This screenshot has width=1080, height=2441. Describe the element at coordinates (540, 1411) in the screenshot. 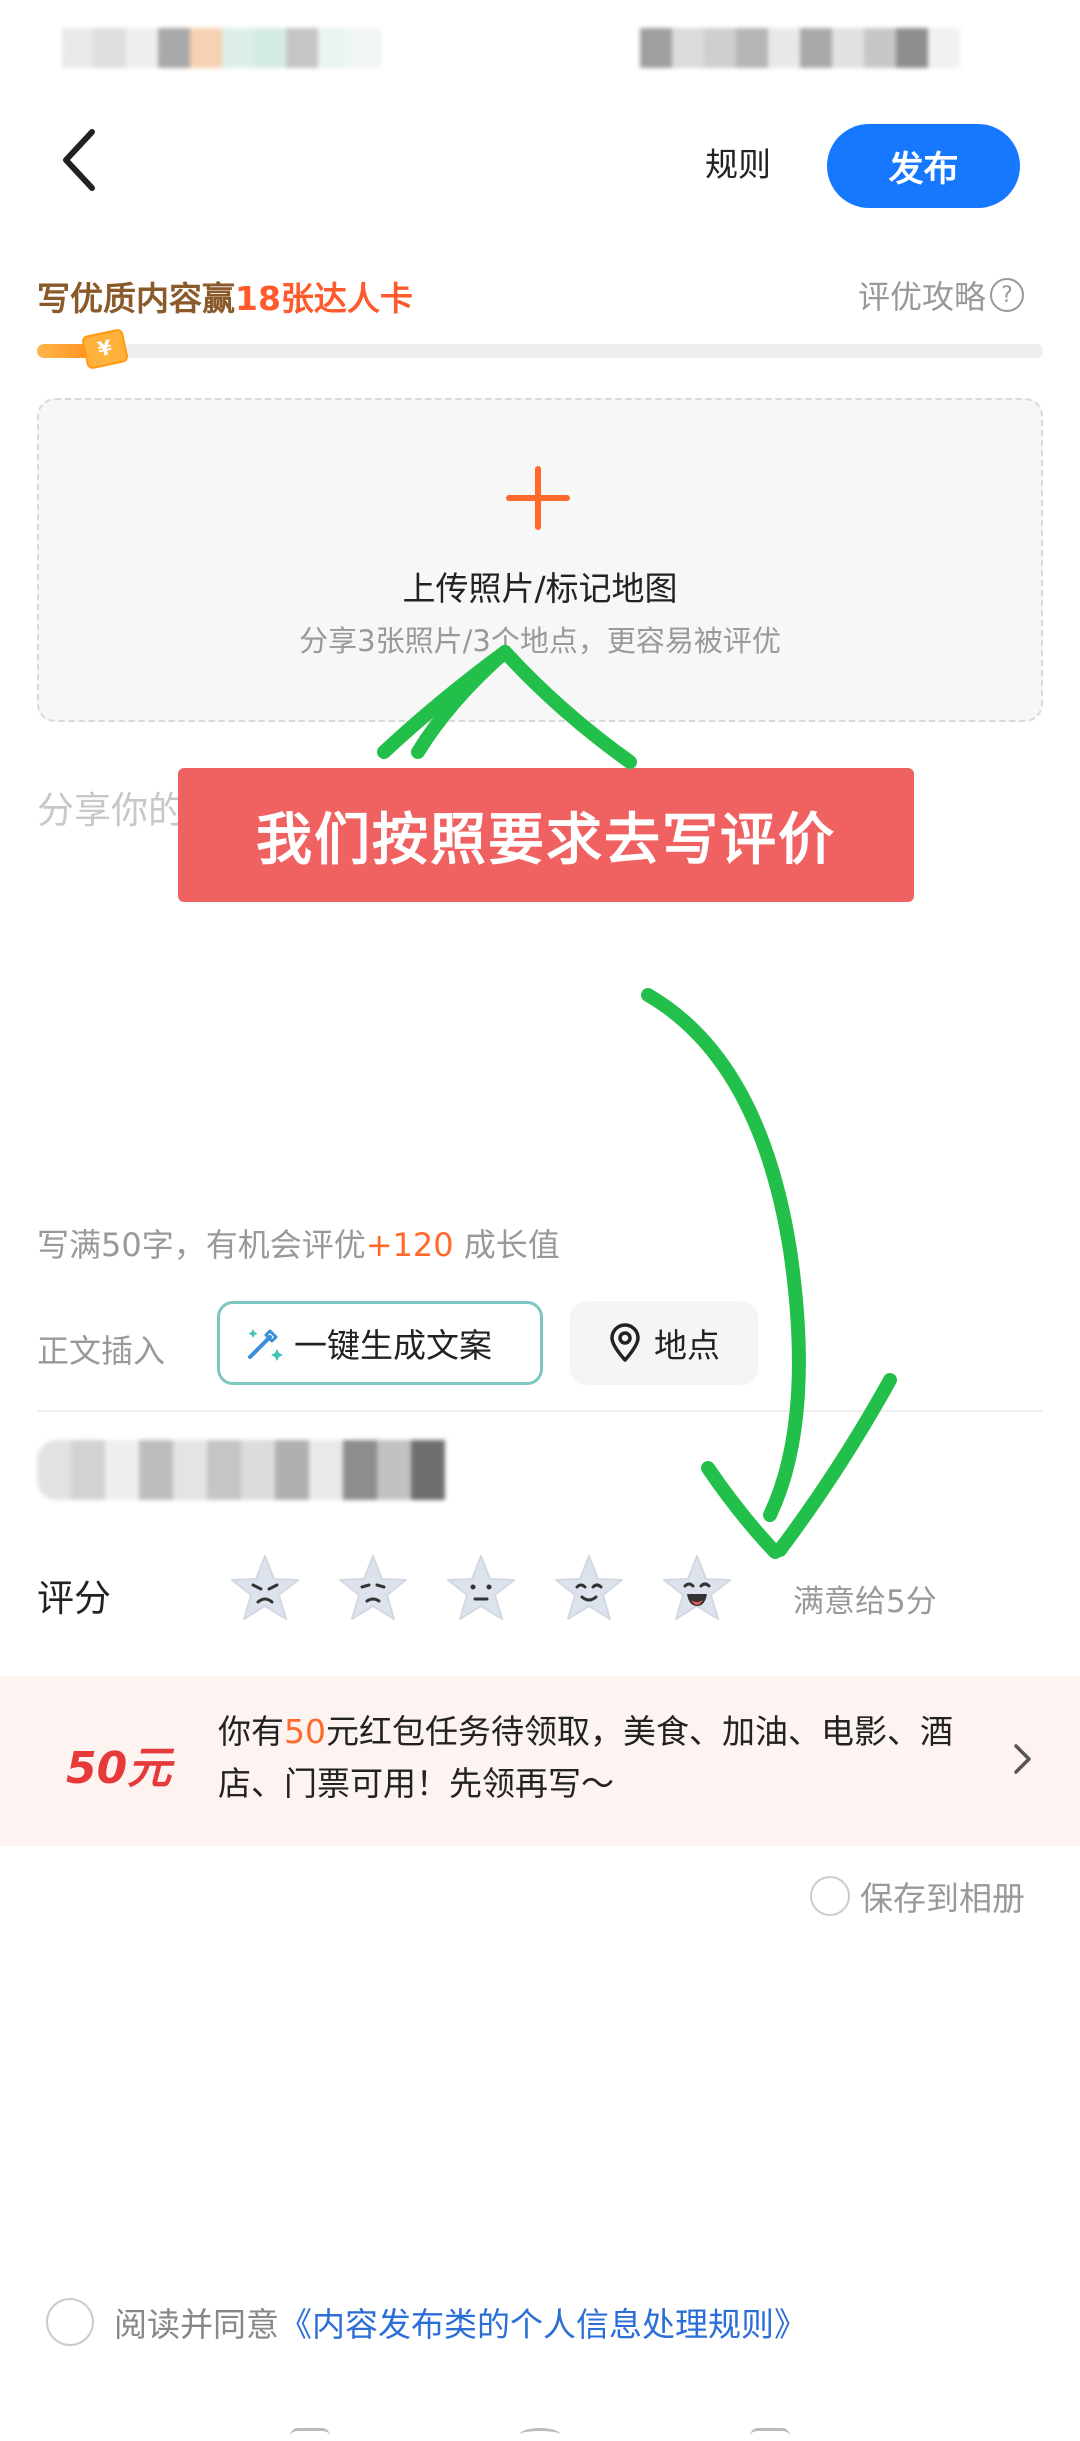

I see `divider` at that location.